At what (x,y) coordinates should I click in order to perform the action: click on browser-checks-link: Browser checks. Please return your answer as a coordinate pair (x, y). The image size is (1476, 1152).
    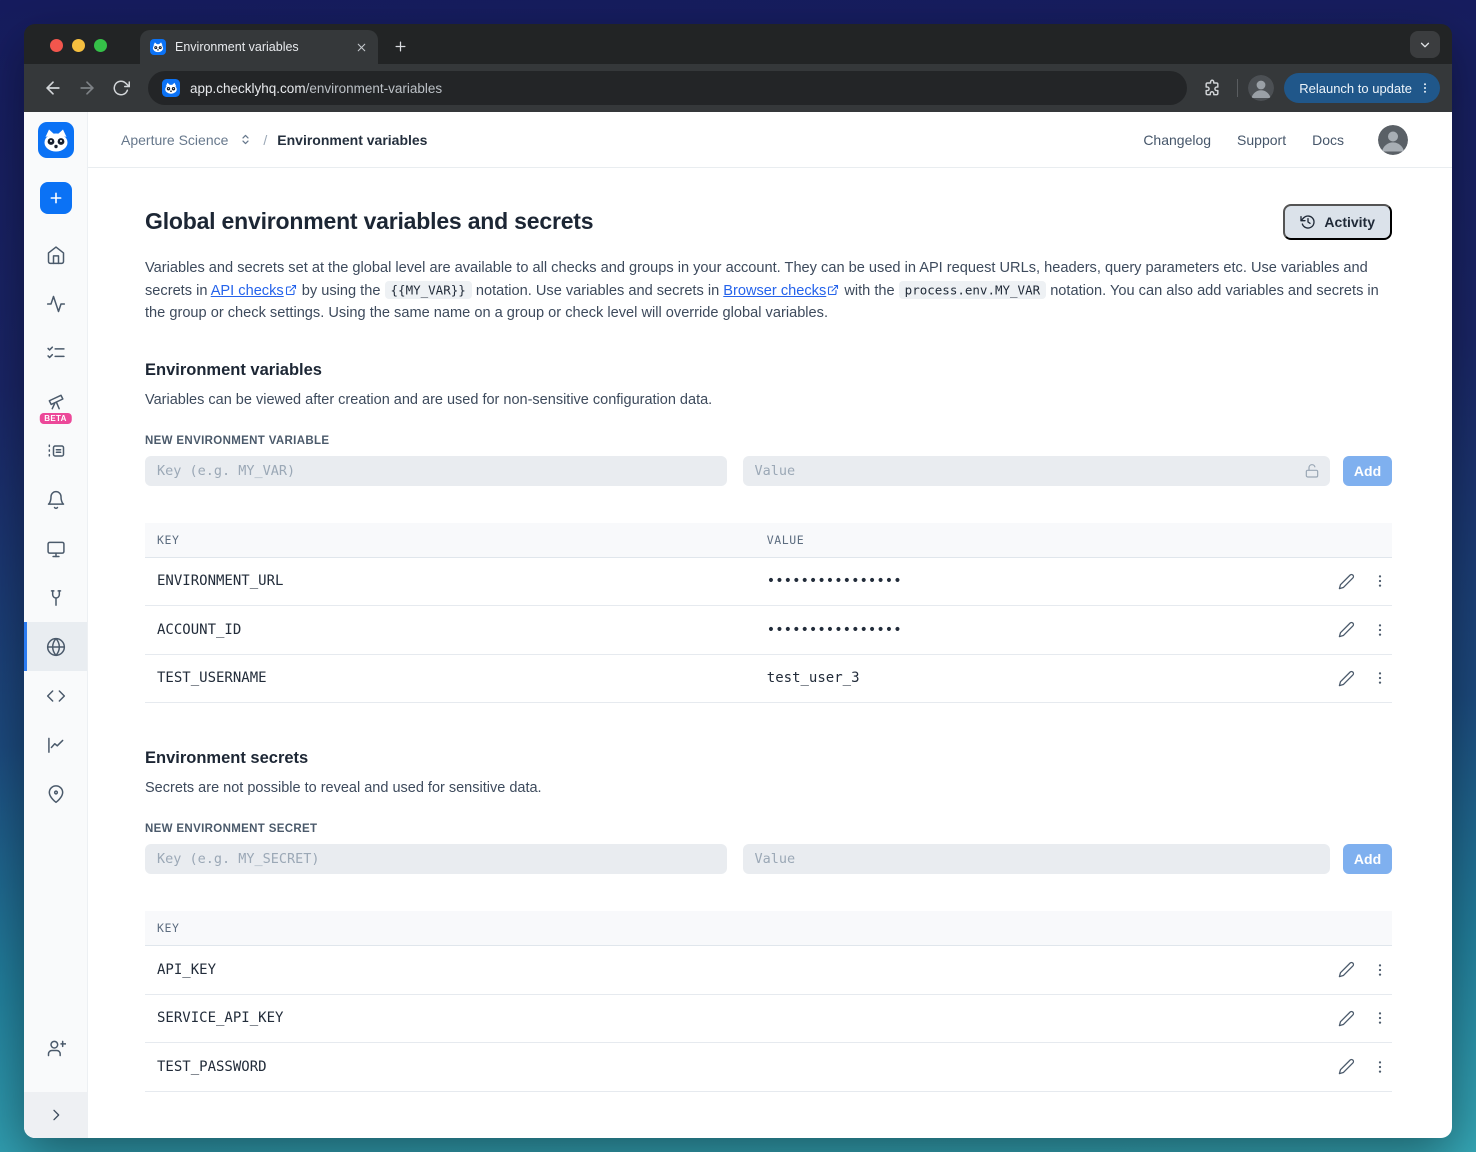
    Looking at the image, I should click on (774, 291).